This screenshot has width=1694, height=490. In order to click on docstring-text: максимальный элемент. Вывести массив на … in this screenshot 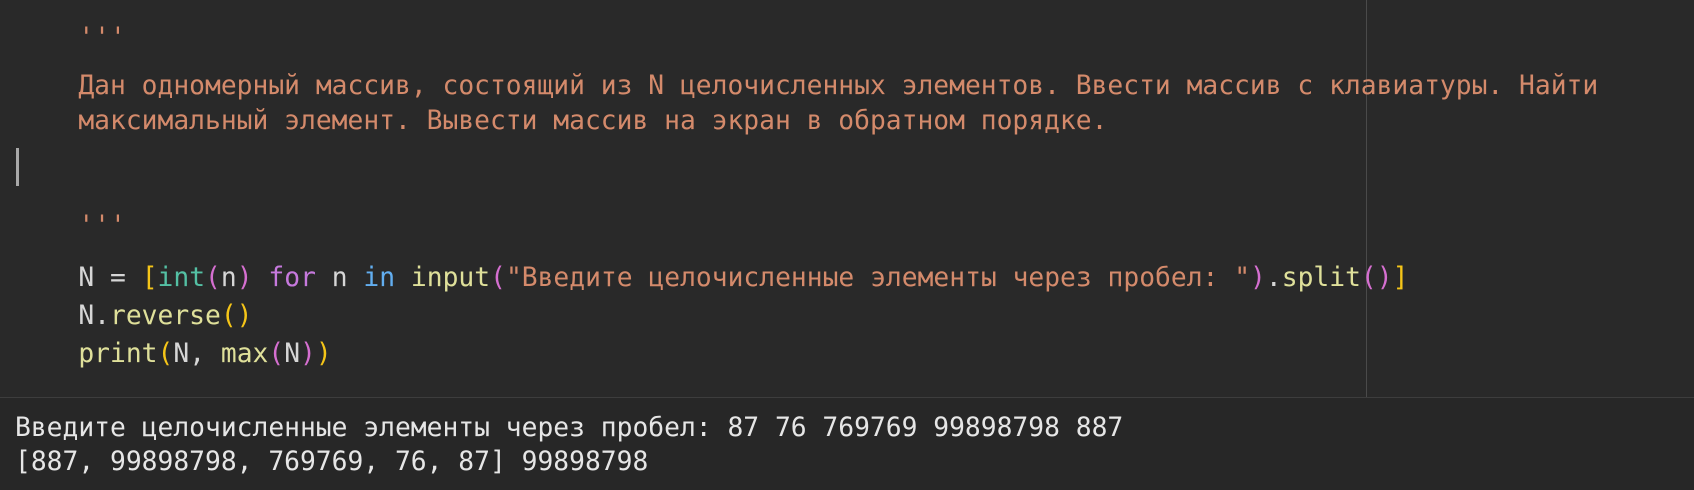, I will do `click(593, 121)`.